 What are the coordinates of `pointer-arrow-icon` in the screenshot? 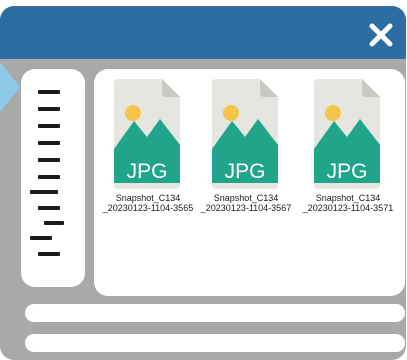 It's located at (10, 87).